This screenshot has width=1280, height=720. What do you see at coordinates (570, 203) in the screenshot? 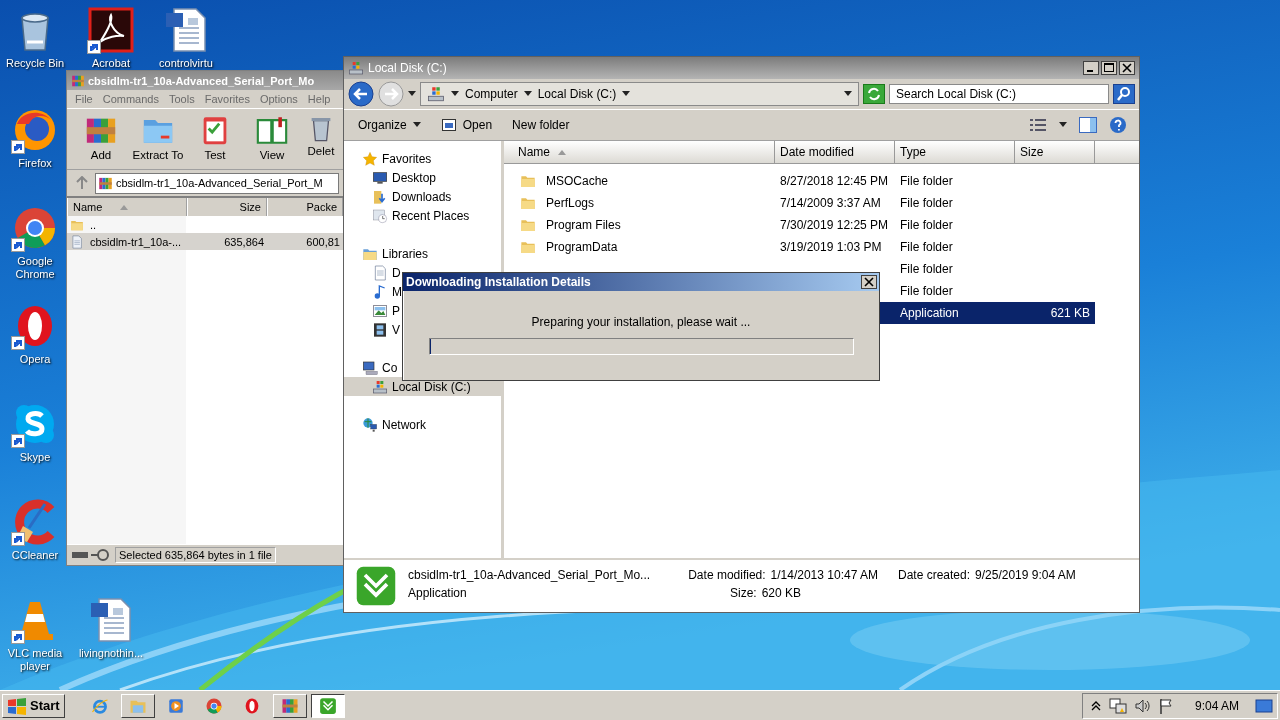
I see `file-name: PerfLogs` at bounding box center [570, 203].